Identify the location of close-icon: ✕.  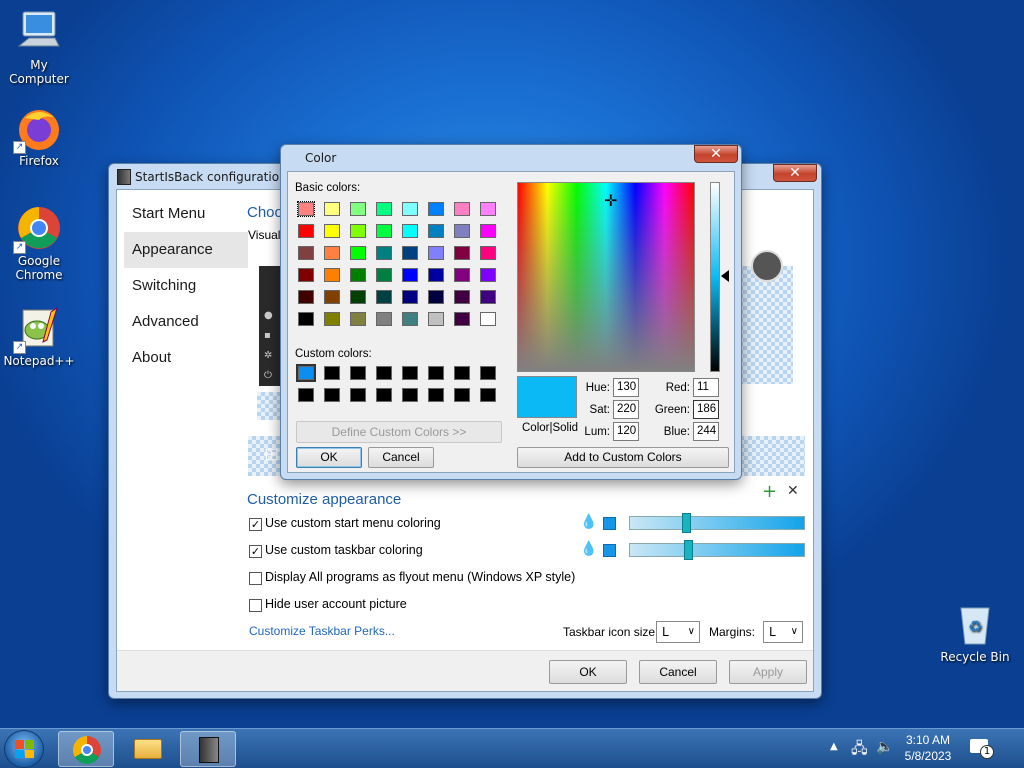
(793, 491).